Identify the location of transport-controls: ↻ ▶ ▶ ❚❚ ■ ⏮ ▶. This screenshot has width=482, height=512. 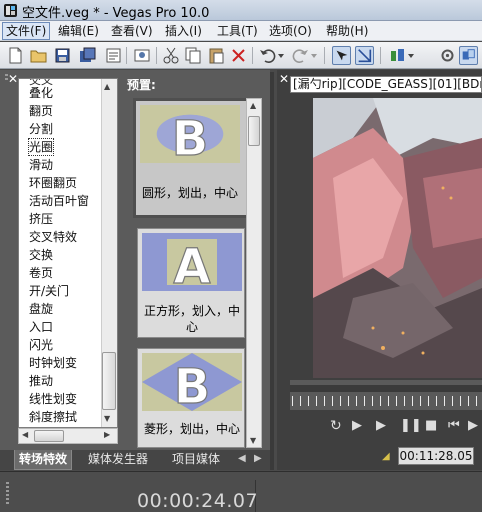
(386, 426).